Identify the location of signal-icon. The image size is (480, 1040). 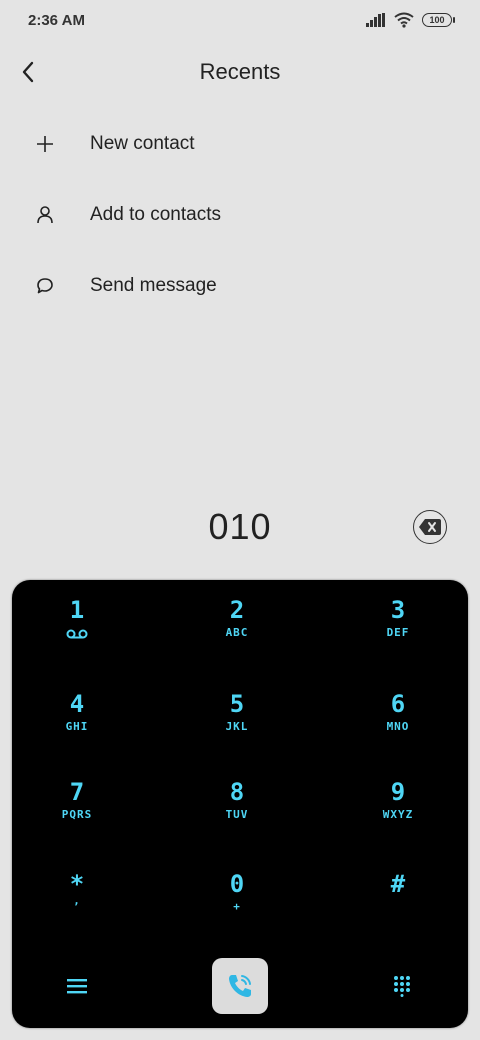
(375, 20).